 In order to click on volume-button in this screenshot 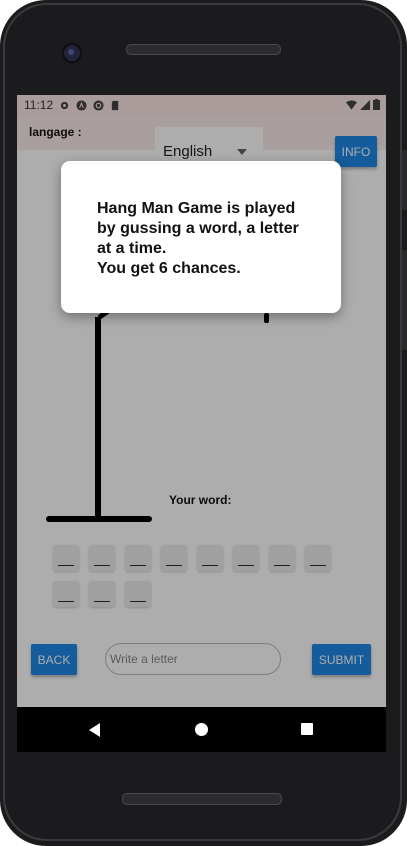, I will do `click(404, 180)`.